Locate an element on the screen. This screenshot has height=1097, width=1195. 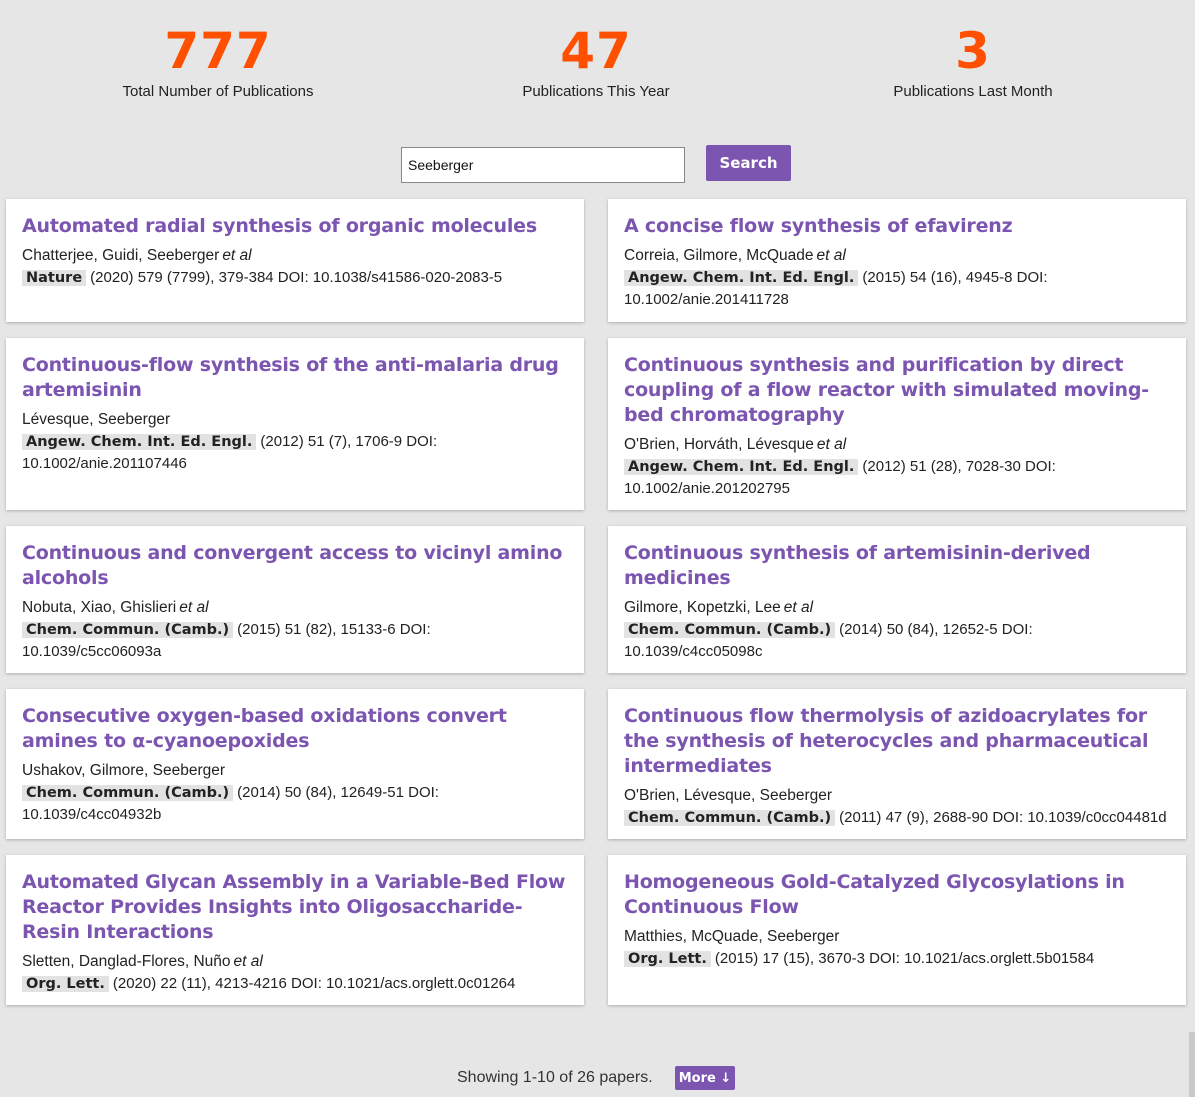
authors-names: Sletten, Danglad-Flores, Nuño is located at coordinates (126, 961).